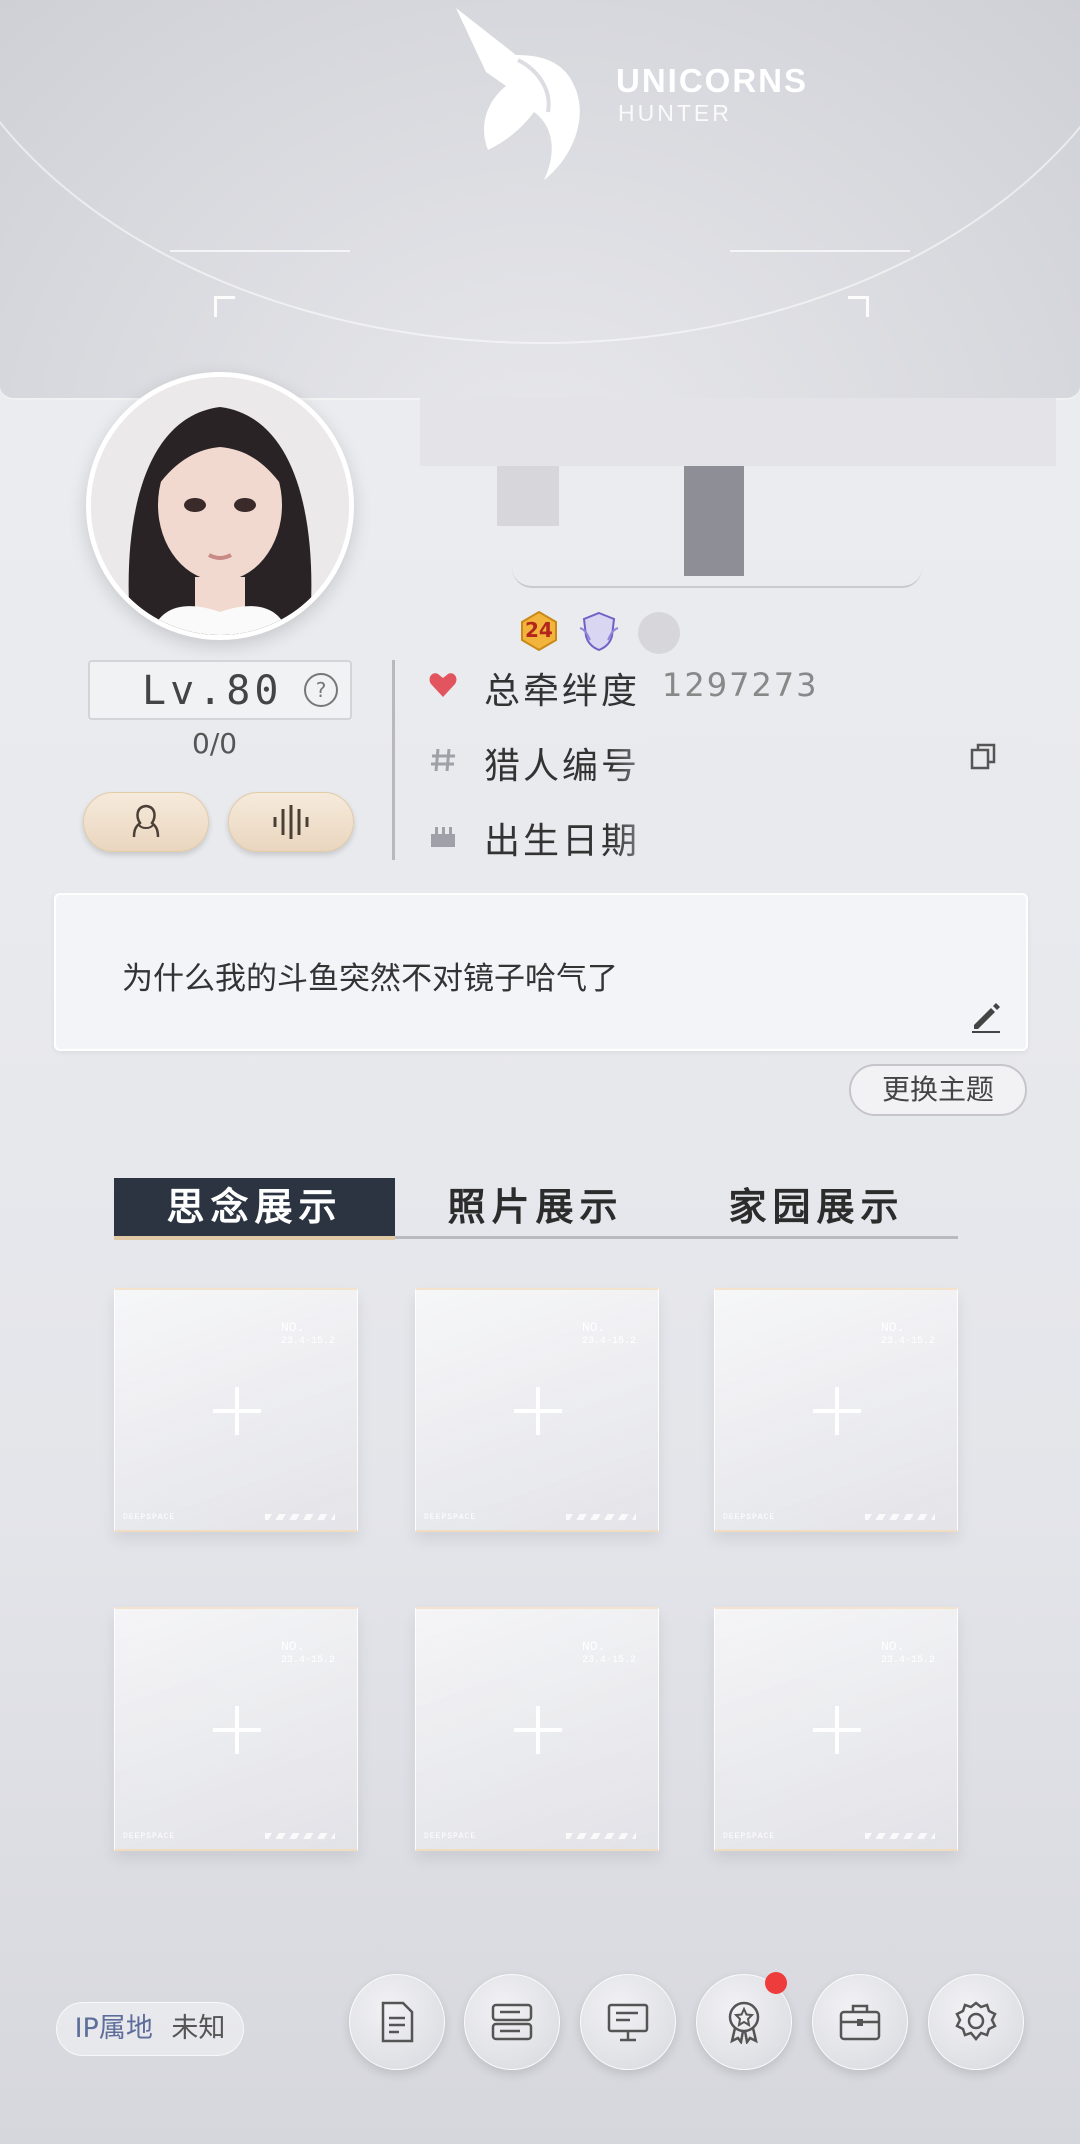 The height and width of the screenshot is (2144, 1080). What do you see at coordinates (370, 979) in the screenshot?
I see `signature-text: 为什么我的斗鱼突然不对镜子哈气了` at bounding box center [370, 979].